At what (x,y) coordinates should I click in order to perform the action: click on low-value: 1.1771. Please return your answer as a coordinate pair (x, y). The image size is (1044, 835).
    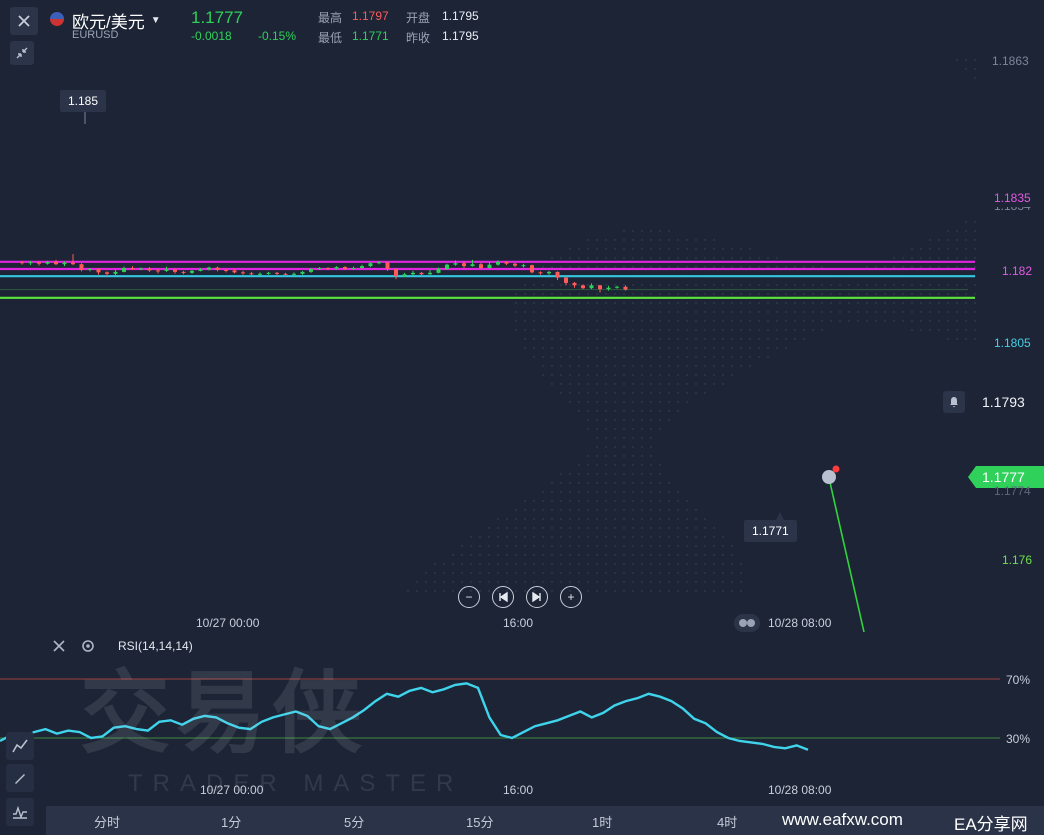
    Looking at the image, I should click on (370, 36).